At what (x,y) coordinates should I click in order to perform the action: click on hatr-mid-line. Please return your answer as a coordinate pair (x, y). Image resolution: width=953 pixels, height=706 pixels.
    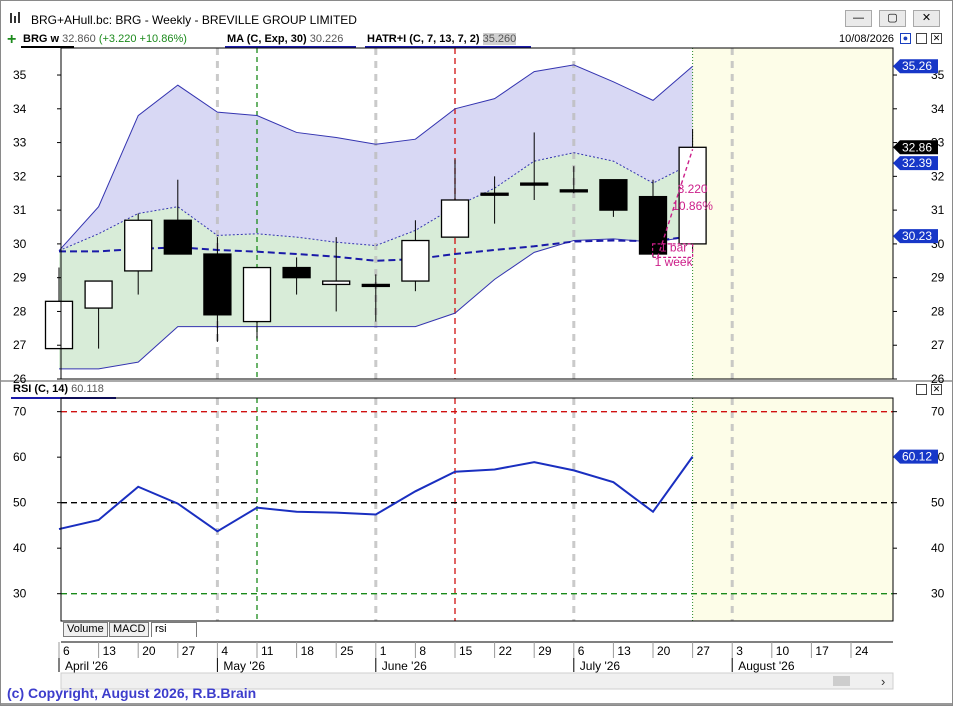
    Looking at the image, I should click on (375, 202).